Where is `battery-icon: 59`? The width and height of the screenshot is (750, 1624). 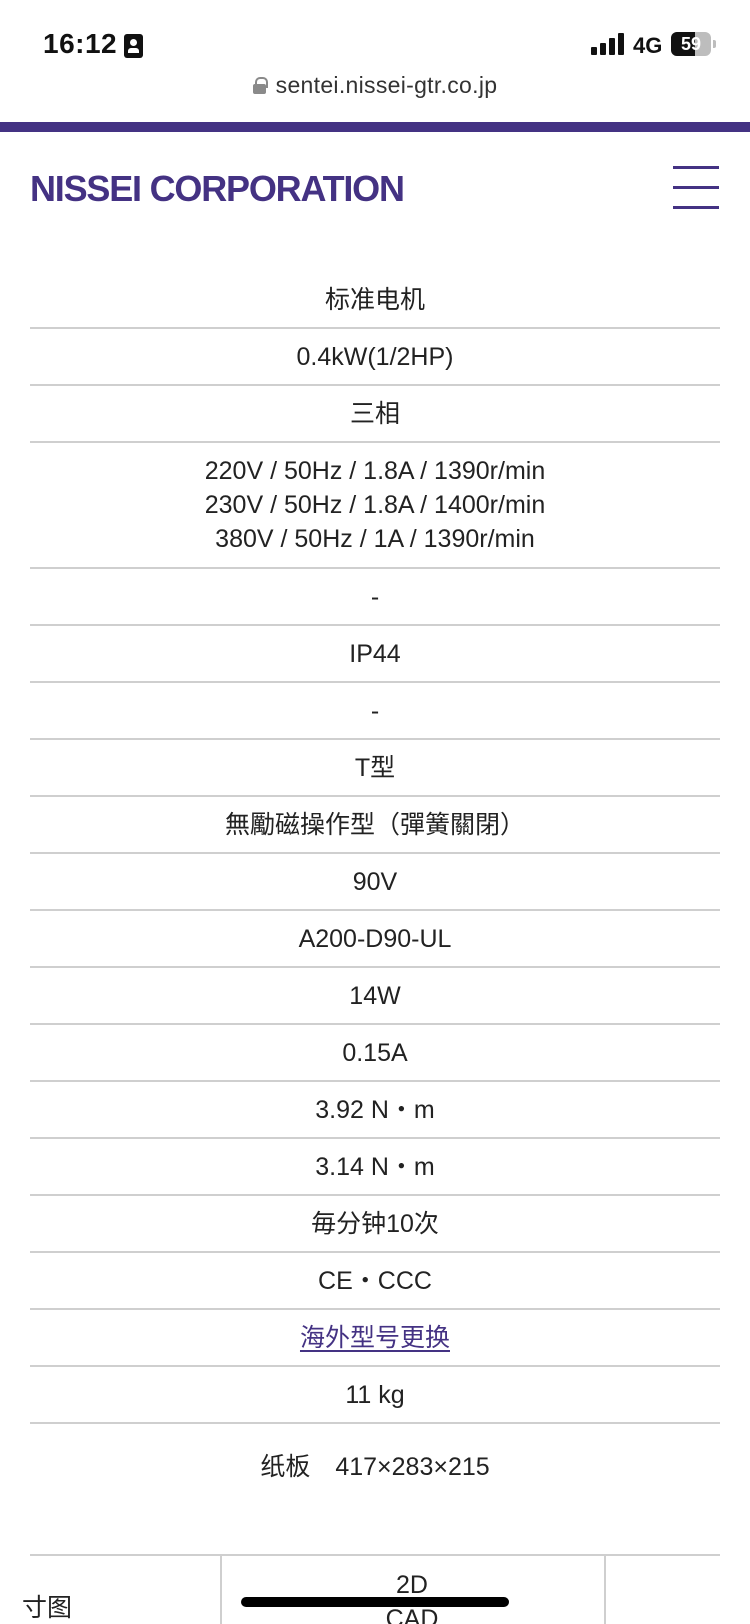 battery-icon: 59 is located at coordinates (691, 44).